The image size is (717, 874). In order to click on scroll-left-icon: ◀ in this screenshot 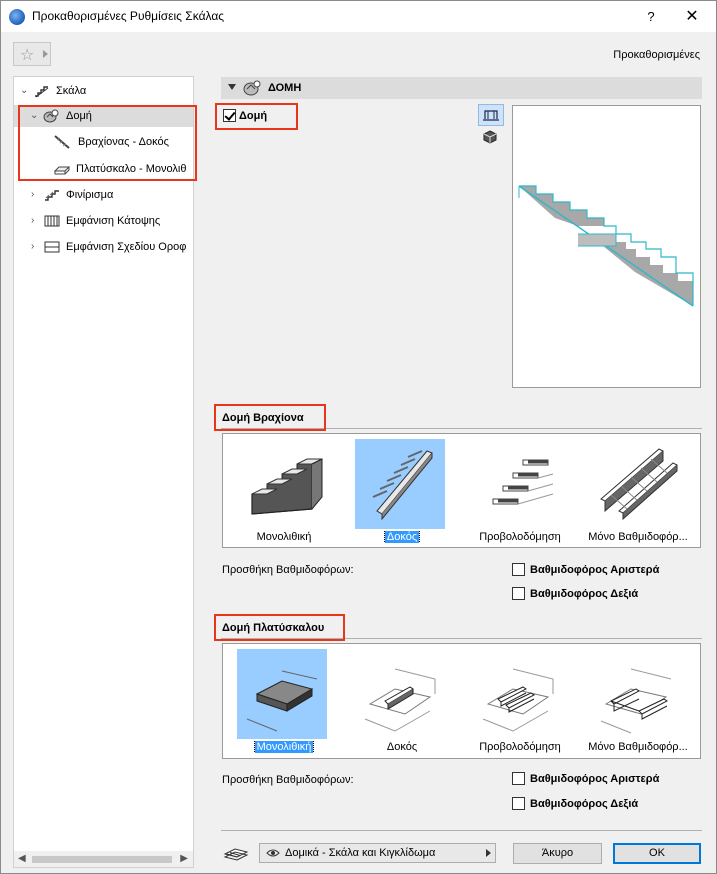, I will do `click(22, 858)`.